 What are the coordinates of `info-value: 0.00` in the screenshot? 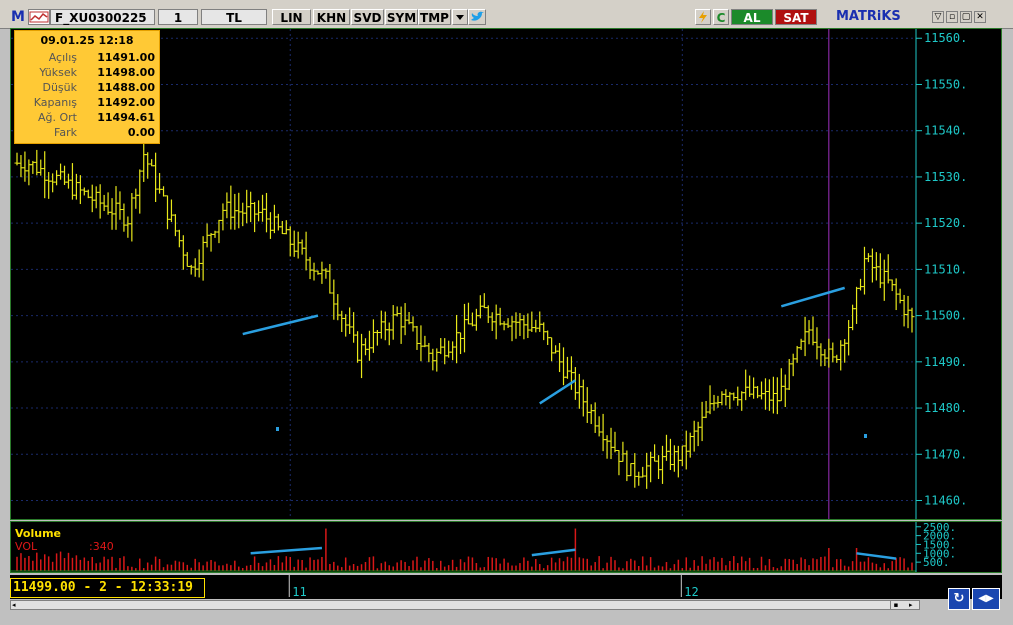 It's located at (141, 132).